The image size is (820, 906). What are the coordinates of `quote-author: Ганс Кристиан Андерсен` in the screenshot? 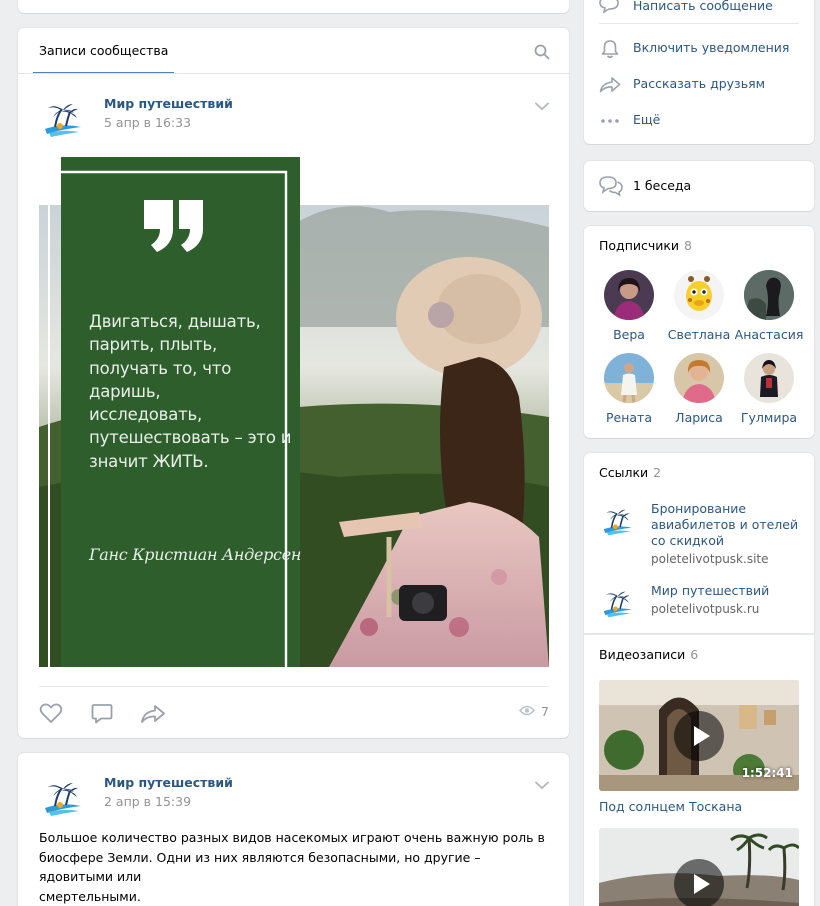 It's located at (195, 554).